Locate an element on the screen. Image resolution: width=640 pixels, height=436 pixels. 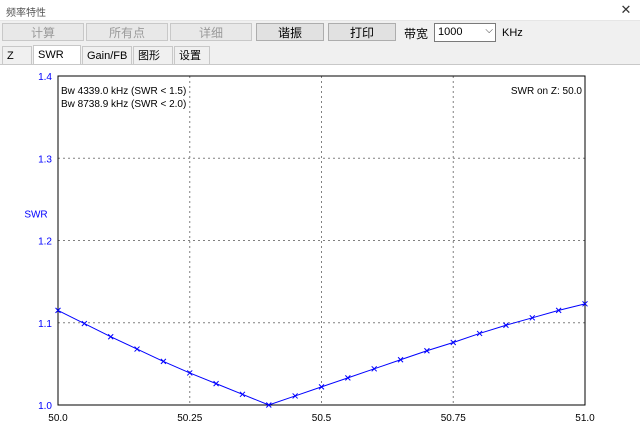
tab-settings: 设置 is located at coordinates (192, 55).